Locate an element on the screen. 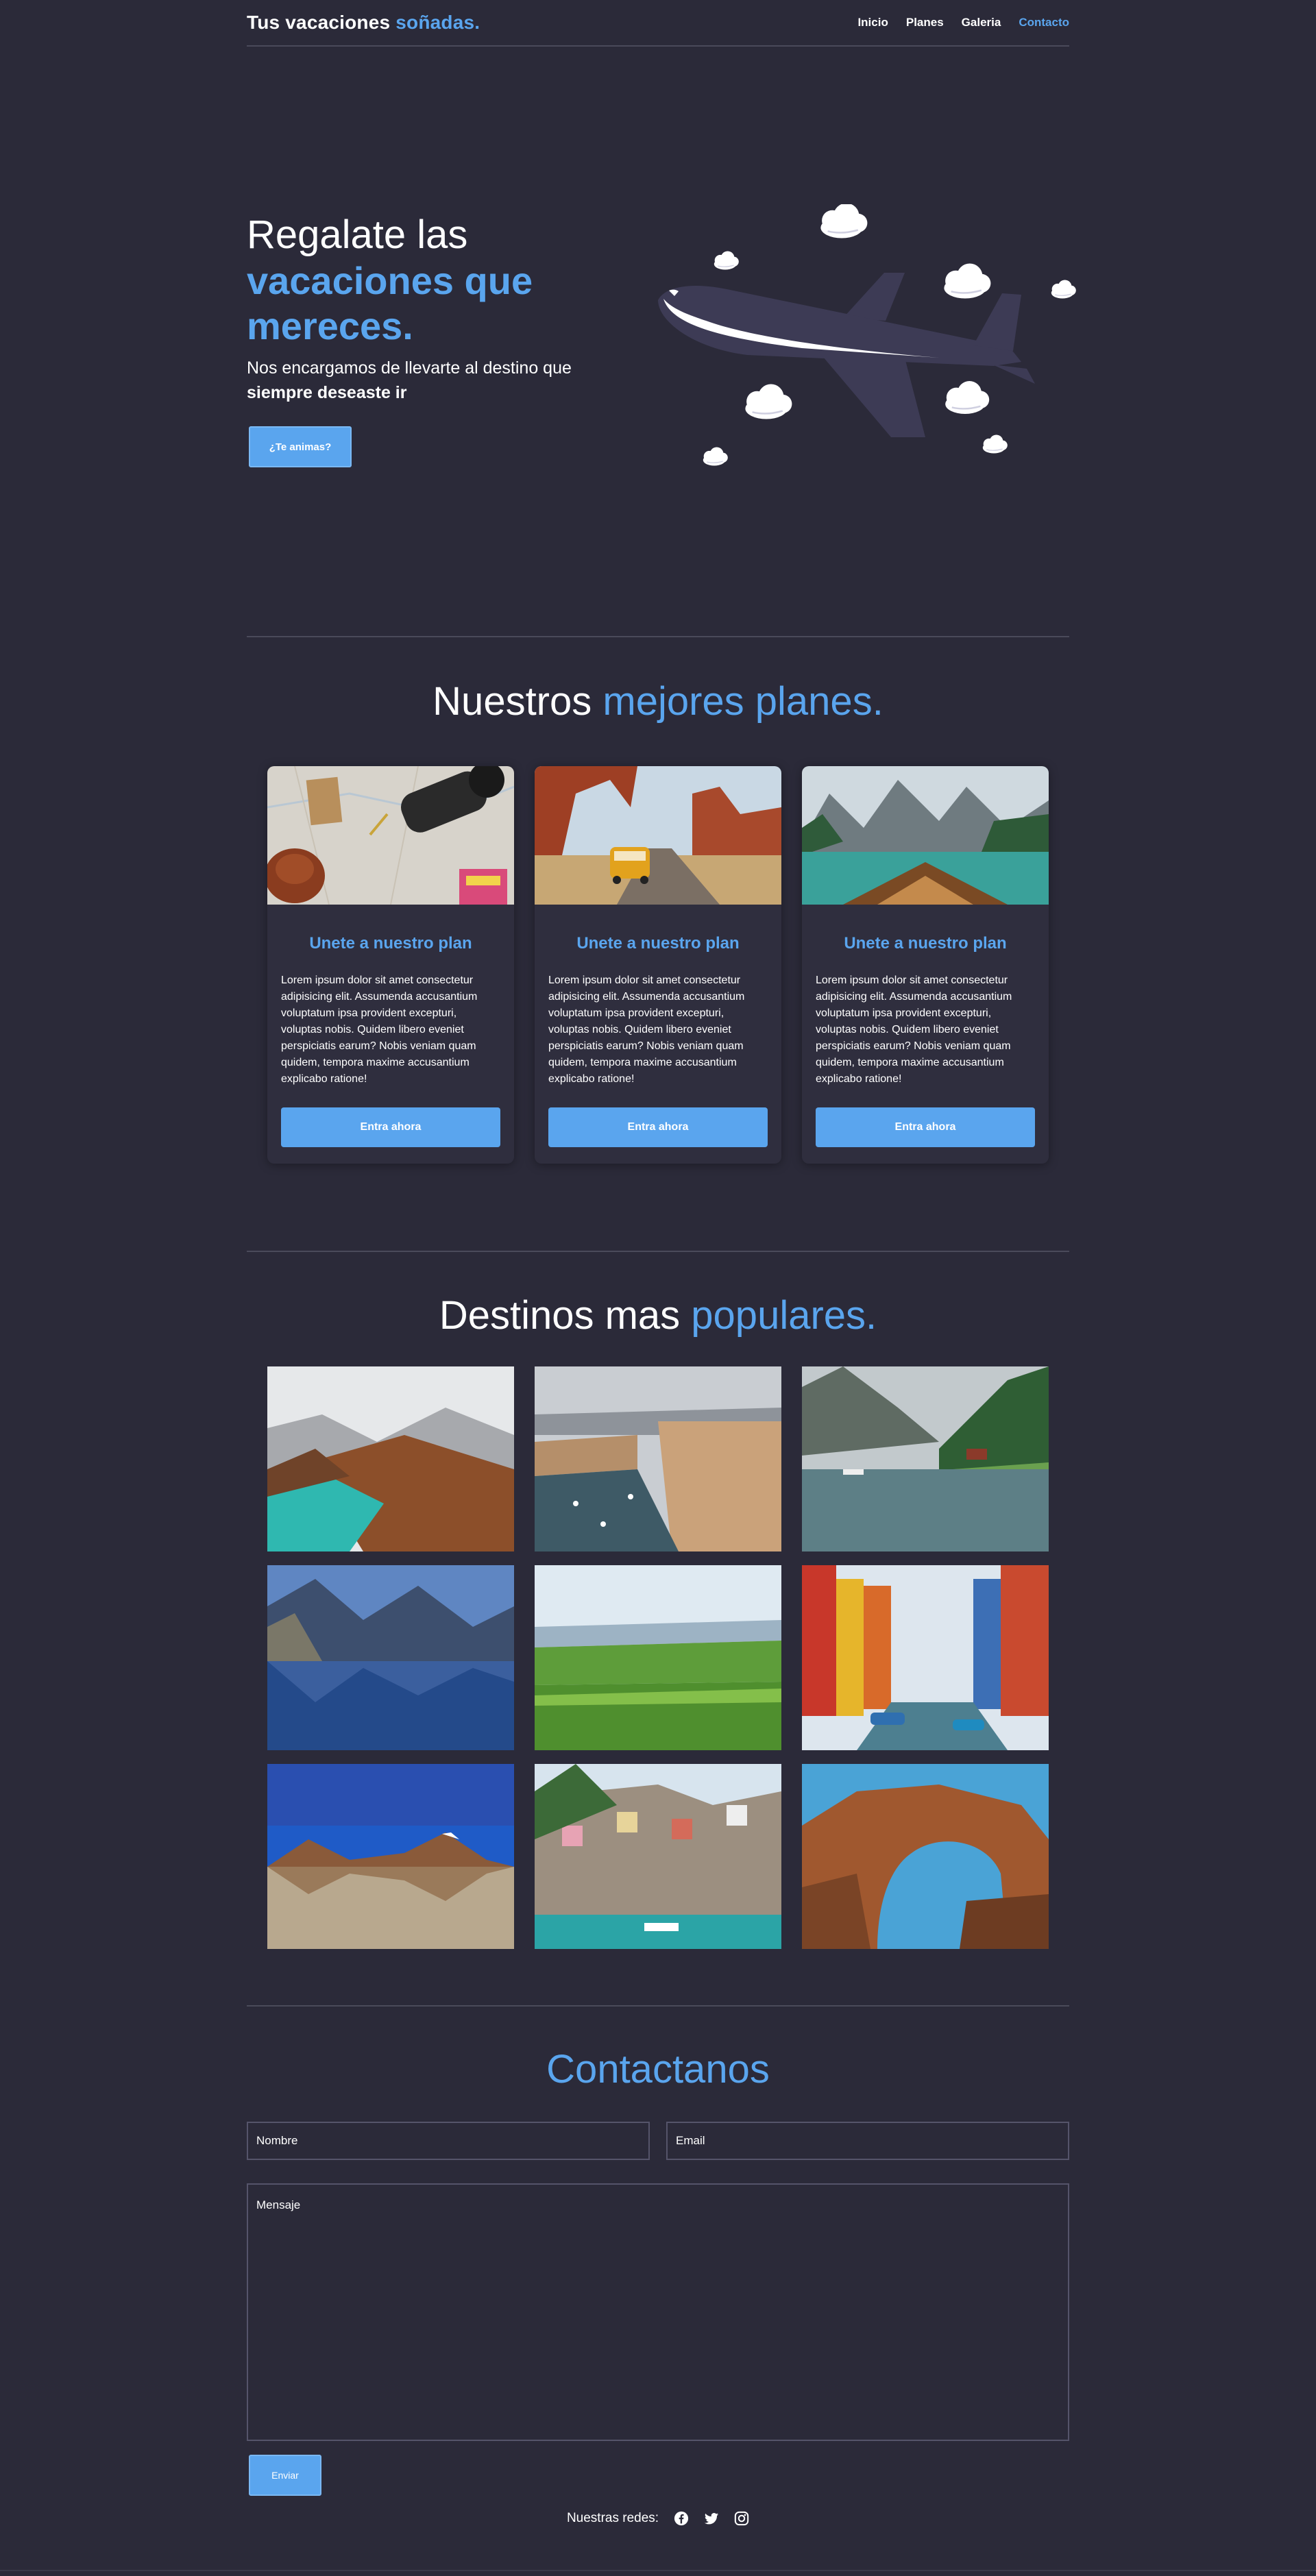  gallery-image-fjord-village is located at coordinates (926, 1459).